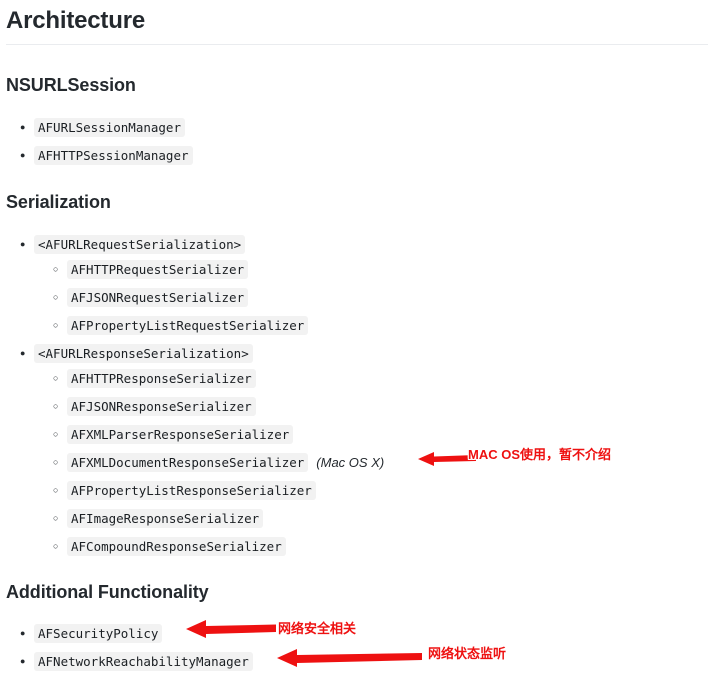 This screenshot has width=713, height=680. What do you see at coordinates (107, 592) in the screenshot?
I see `section-heading-additional: Additional Functionality` at bounding box center [107, 592].